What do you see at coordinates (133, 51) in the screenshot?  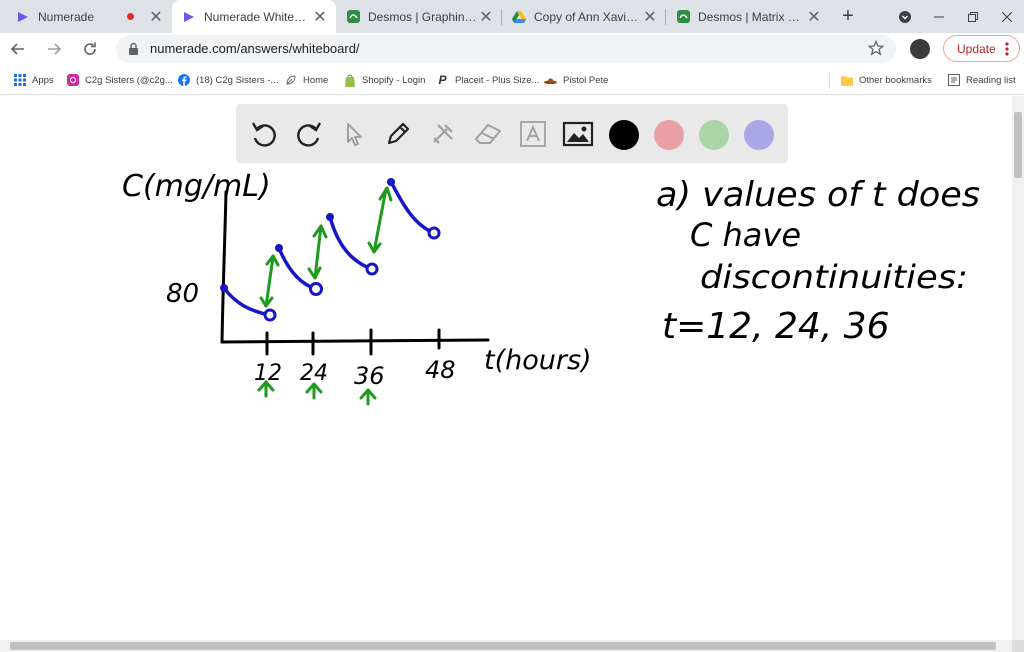 I see `lock-icon` at bounding box center [133, 51].